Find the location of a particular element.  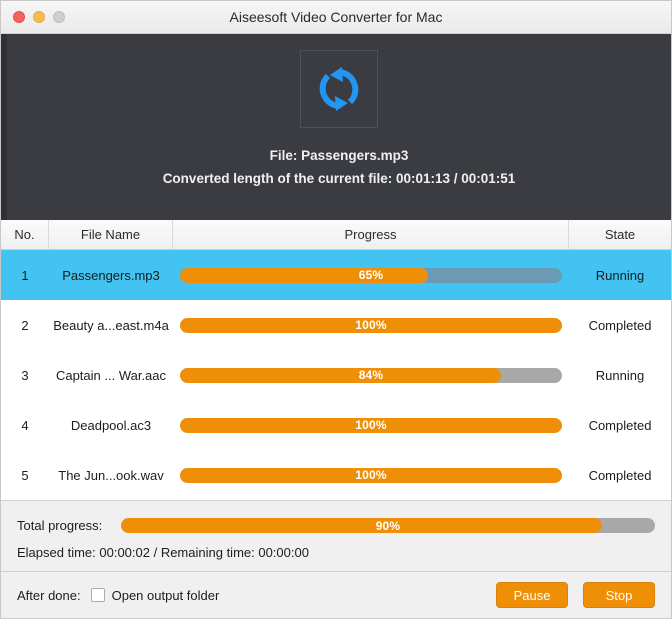

row-file-name: The Jun...ook.wav is located at coordinates (111, 475).